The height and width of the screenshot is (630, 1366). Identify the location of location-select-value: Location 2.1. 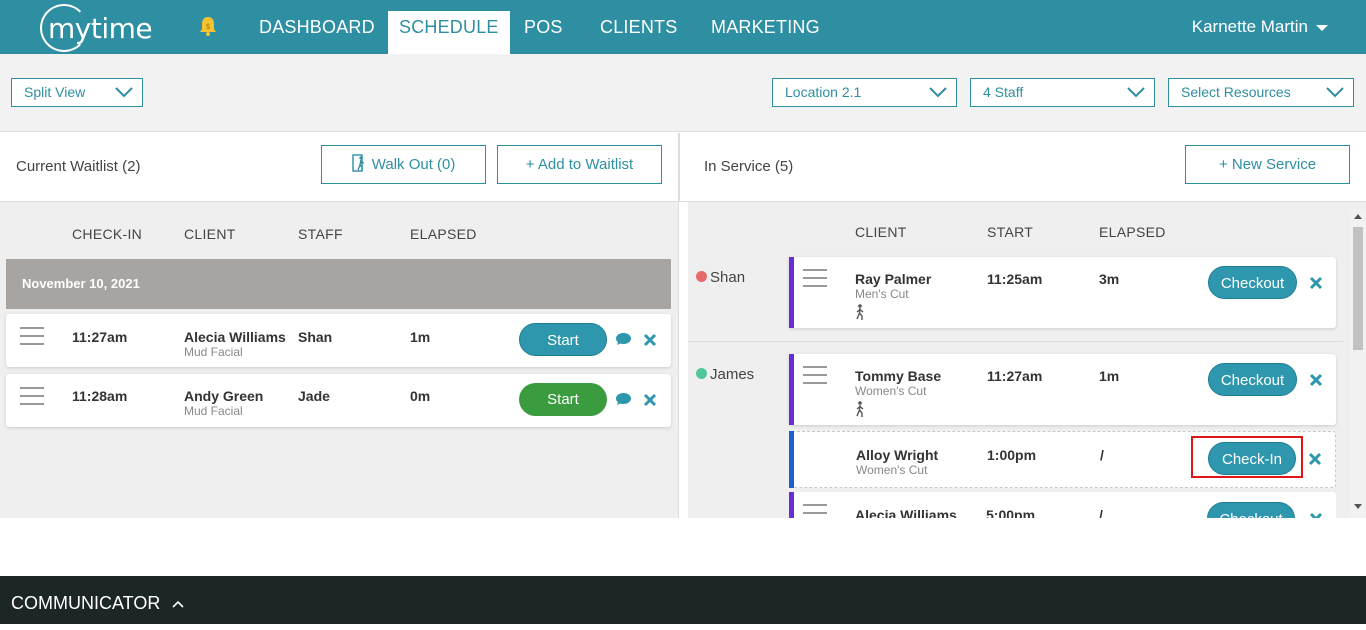
(823, 92).